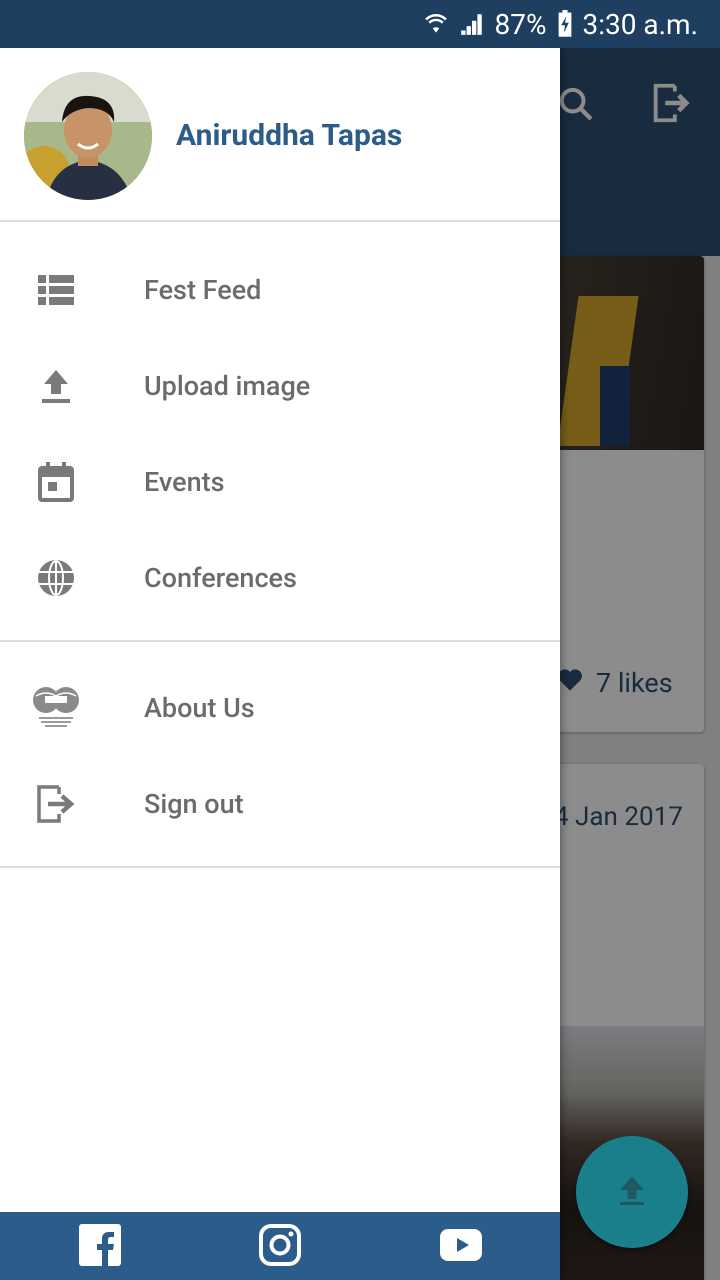  What do you see at coordinates (640, 24) in the screenshot?
I see `clock: 3:30 a.m.` at bounding box center [640, 24].